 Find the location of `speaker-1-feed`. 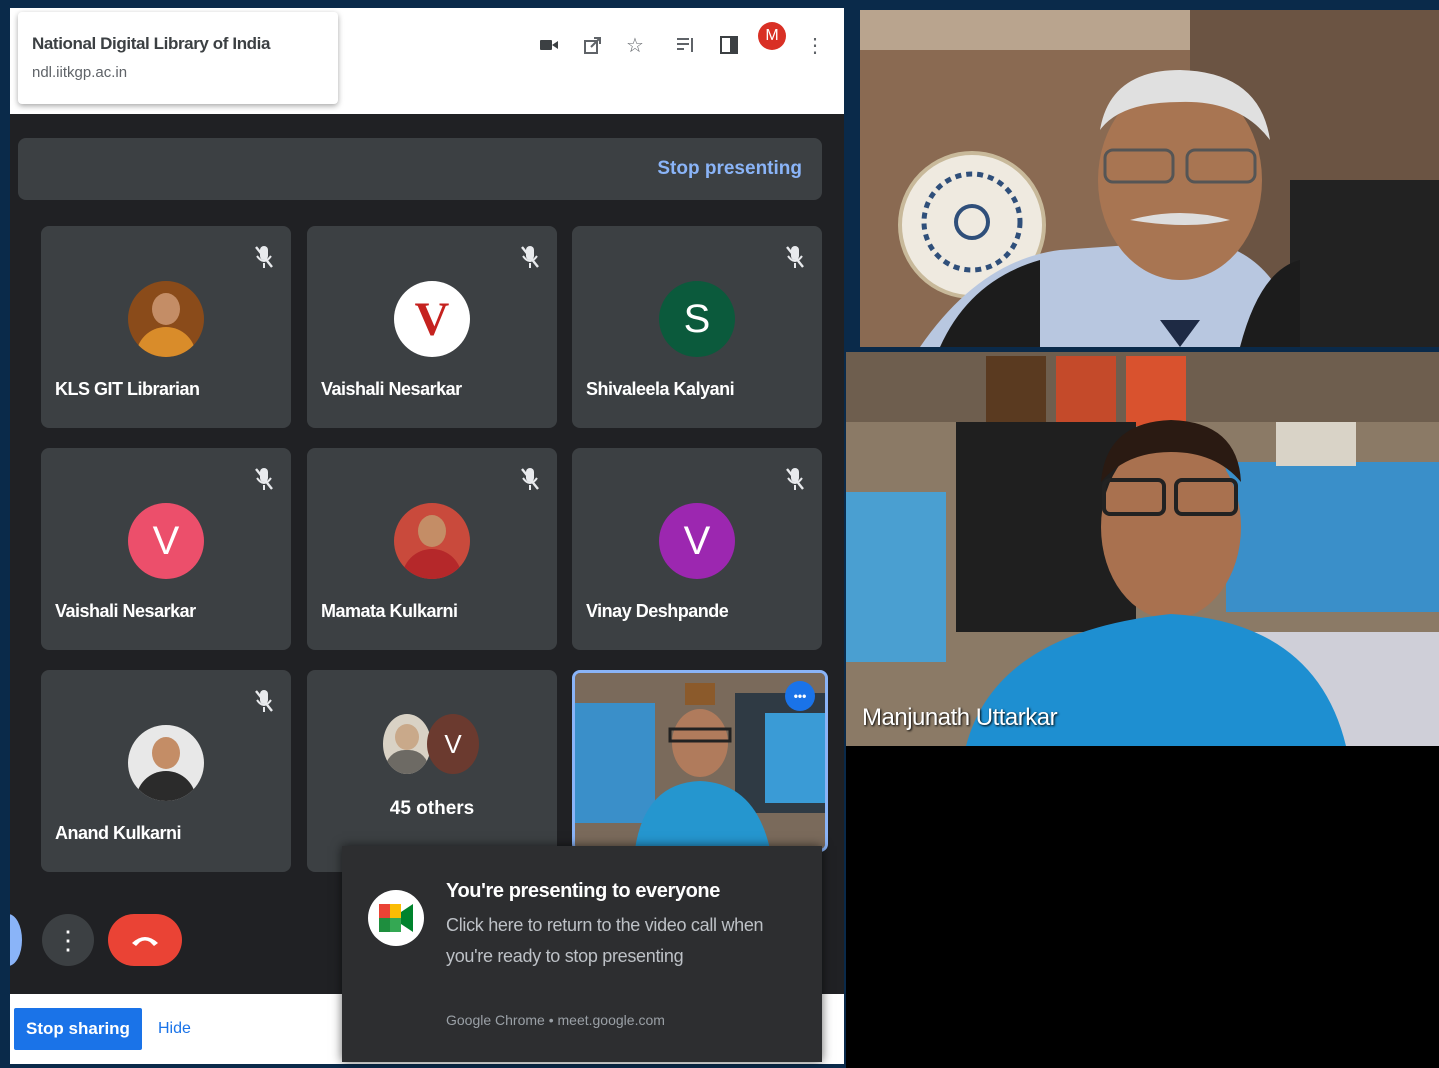

speaker-1-feed is located at coordinates (1149, 178).